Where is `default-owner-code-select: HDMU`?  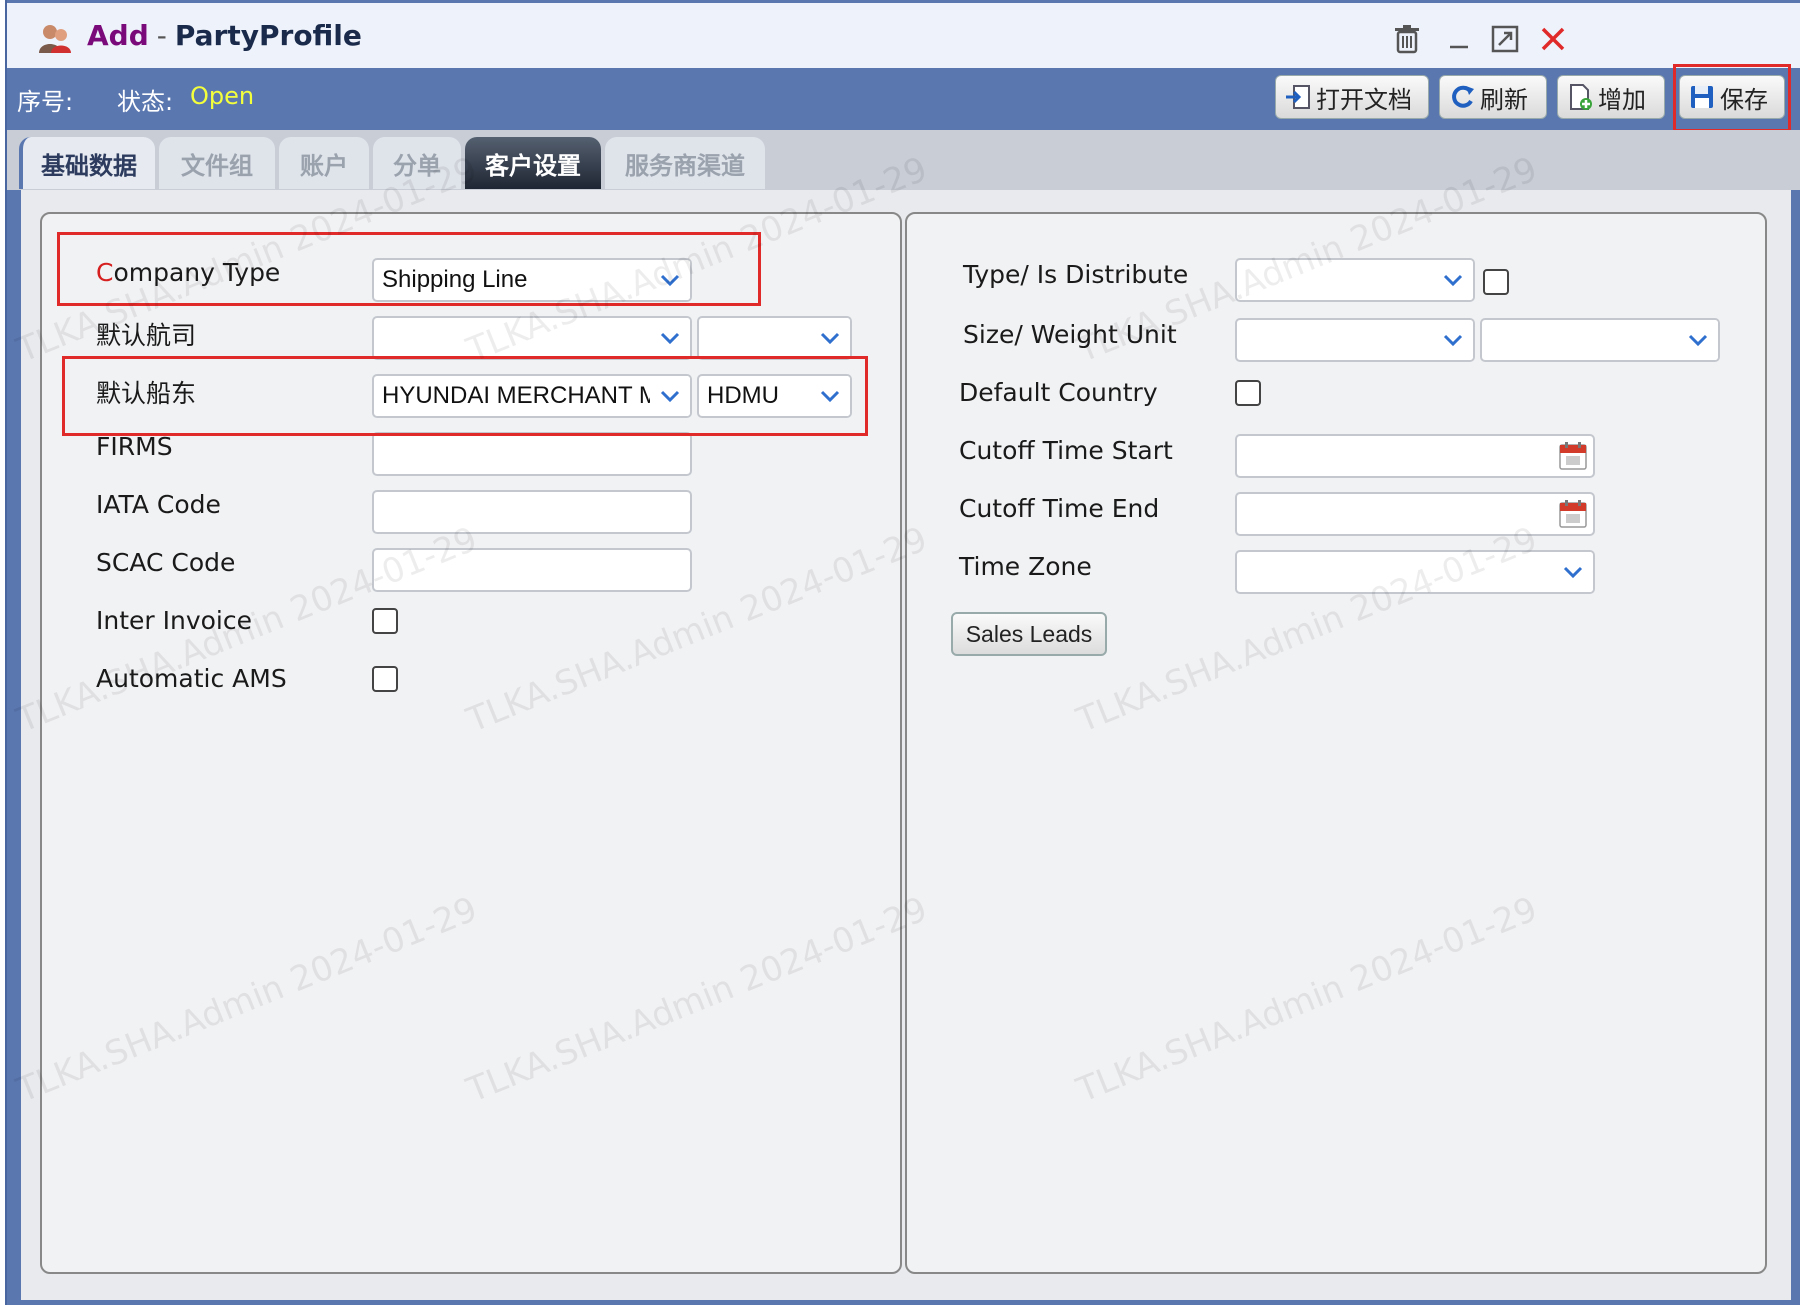 default-owner-code-select: HDMU is located at coordinates (774, 396).